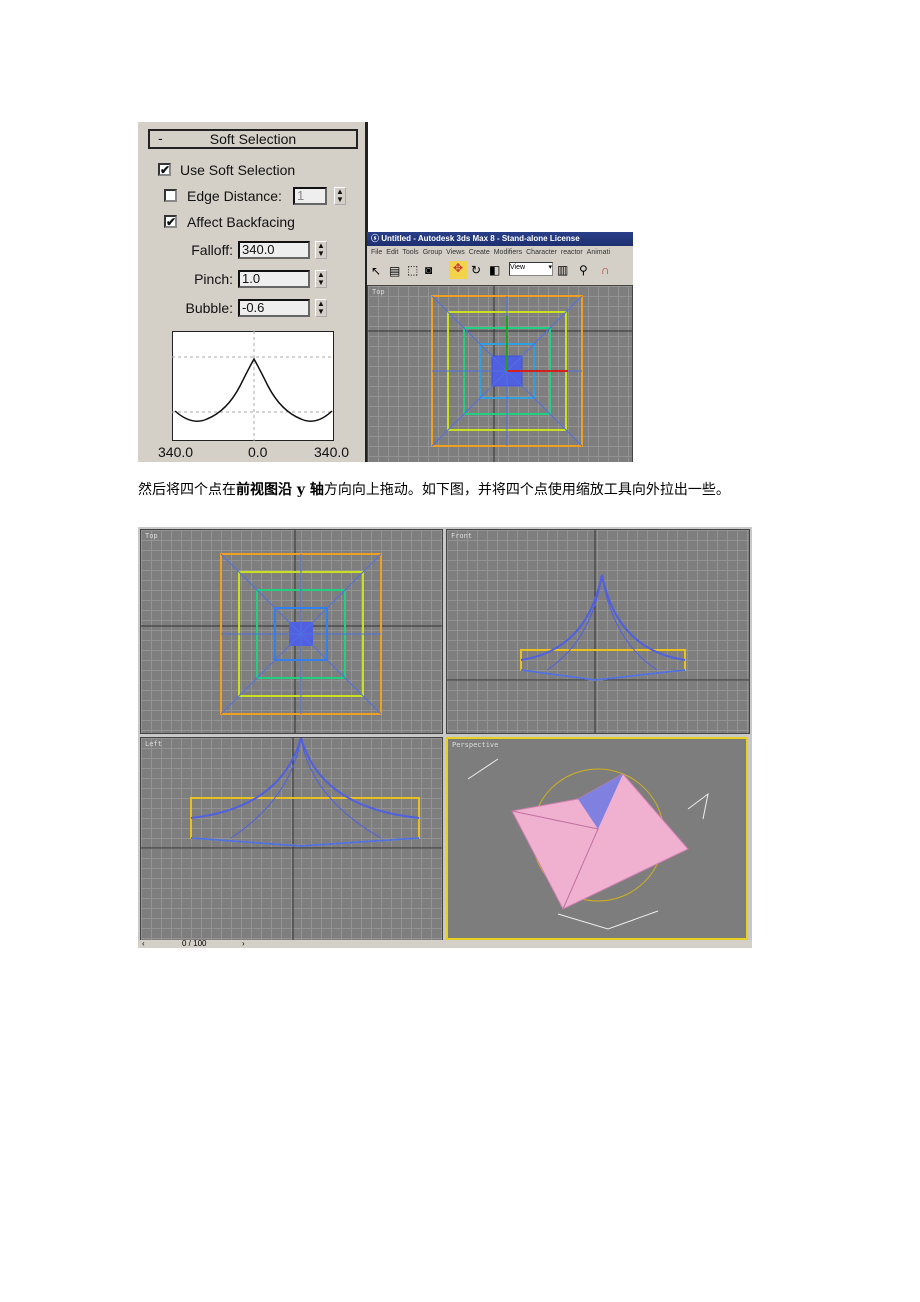  What do you see at coordinates (238, 170) in the screenshot?
I see `use-soft-selection-label: Use Soft Selection` at bounding box center [238, 170].